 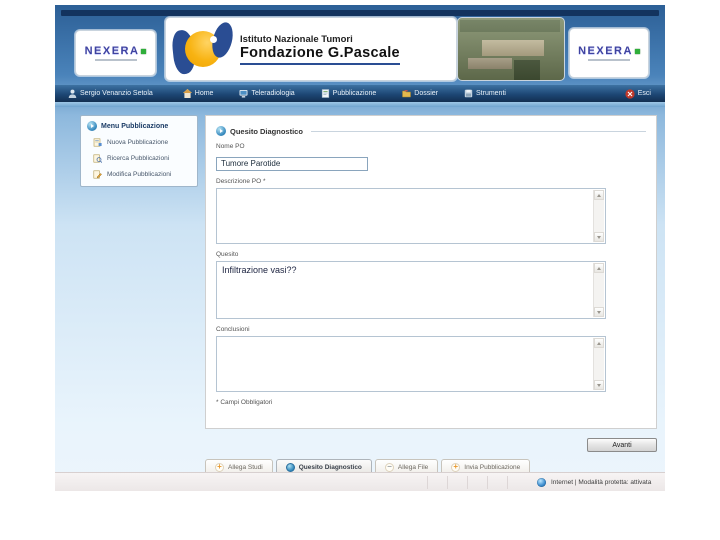 What do you see at coordinates (244, 402) in the screenshot?
I see `required-fields-note: * Campi Obbligatori` at bounding box center [244, 402].